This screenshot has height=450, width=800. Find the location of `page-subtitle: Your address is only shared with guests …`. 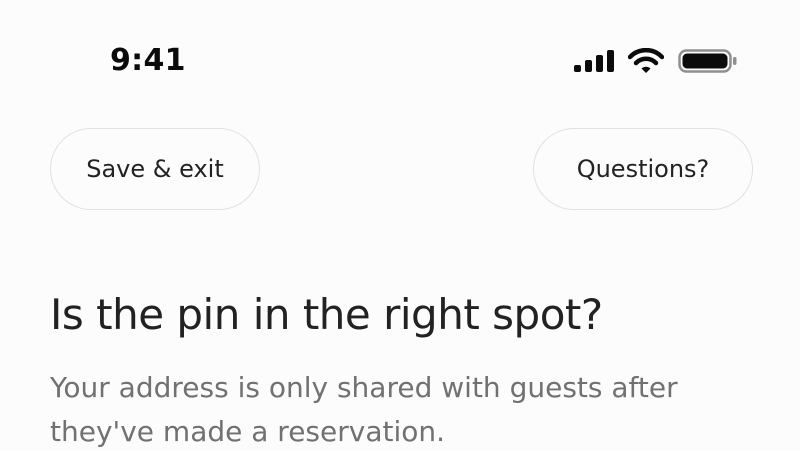

page-subtitle: Your address is only shared with guests … is located at coordinates (364, 409).